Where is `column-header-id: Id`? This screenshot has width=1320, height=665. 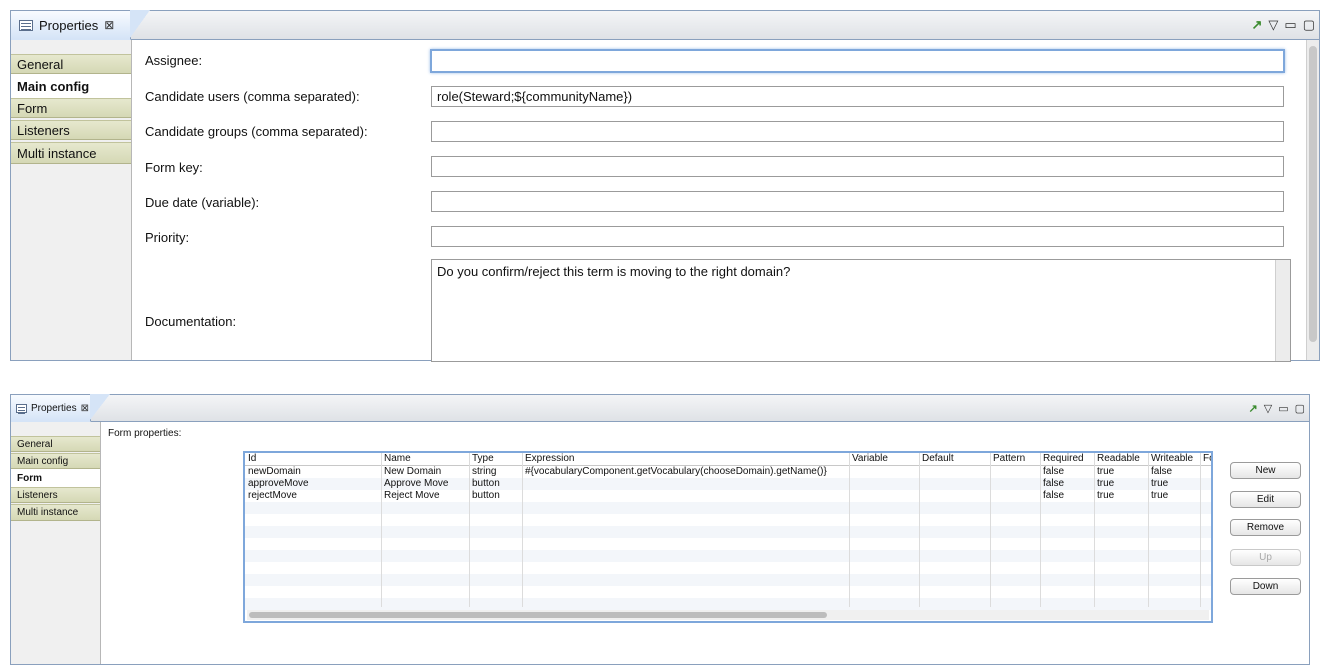
column-header-id: Id is located at coordinates (313, 459).